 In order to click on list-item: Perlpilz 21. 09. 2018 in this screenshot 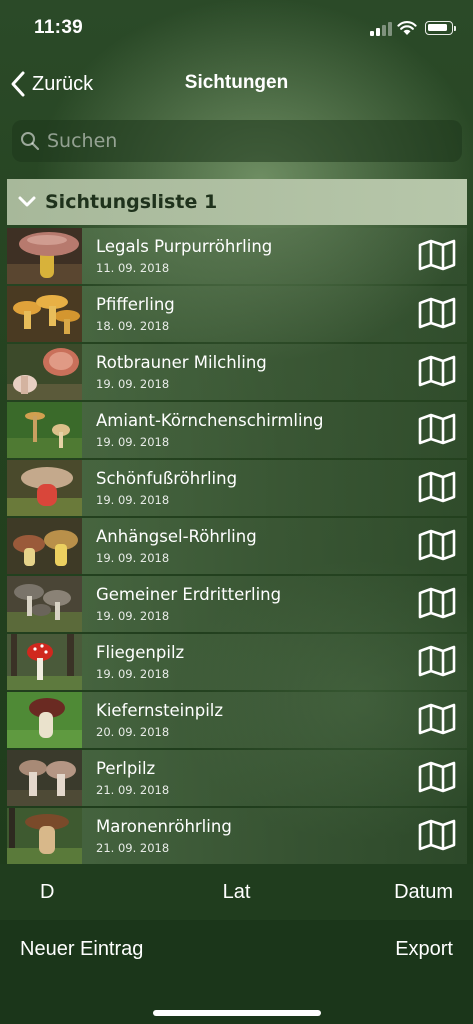, I will do `click(237, 778)`.